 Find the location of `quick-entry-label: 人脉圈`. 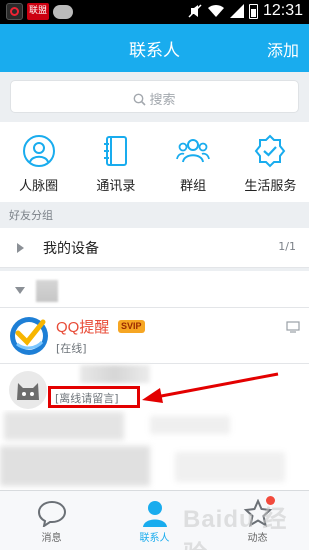

quick-entry-label: 人脉圈 is located at coordinates (39, 186).